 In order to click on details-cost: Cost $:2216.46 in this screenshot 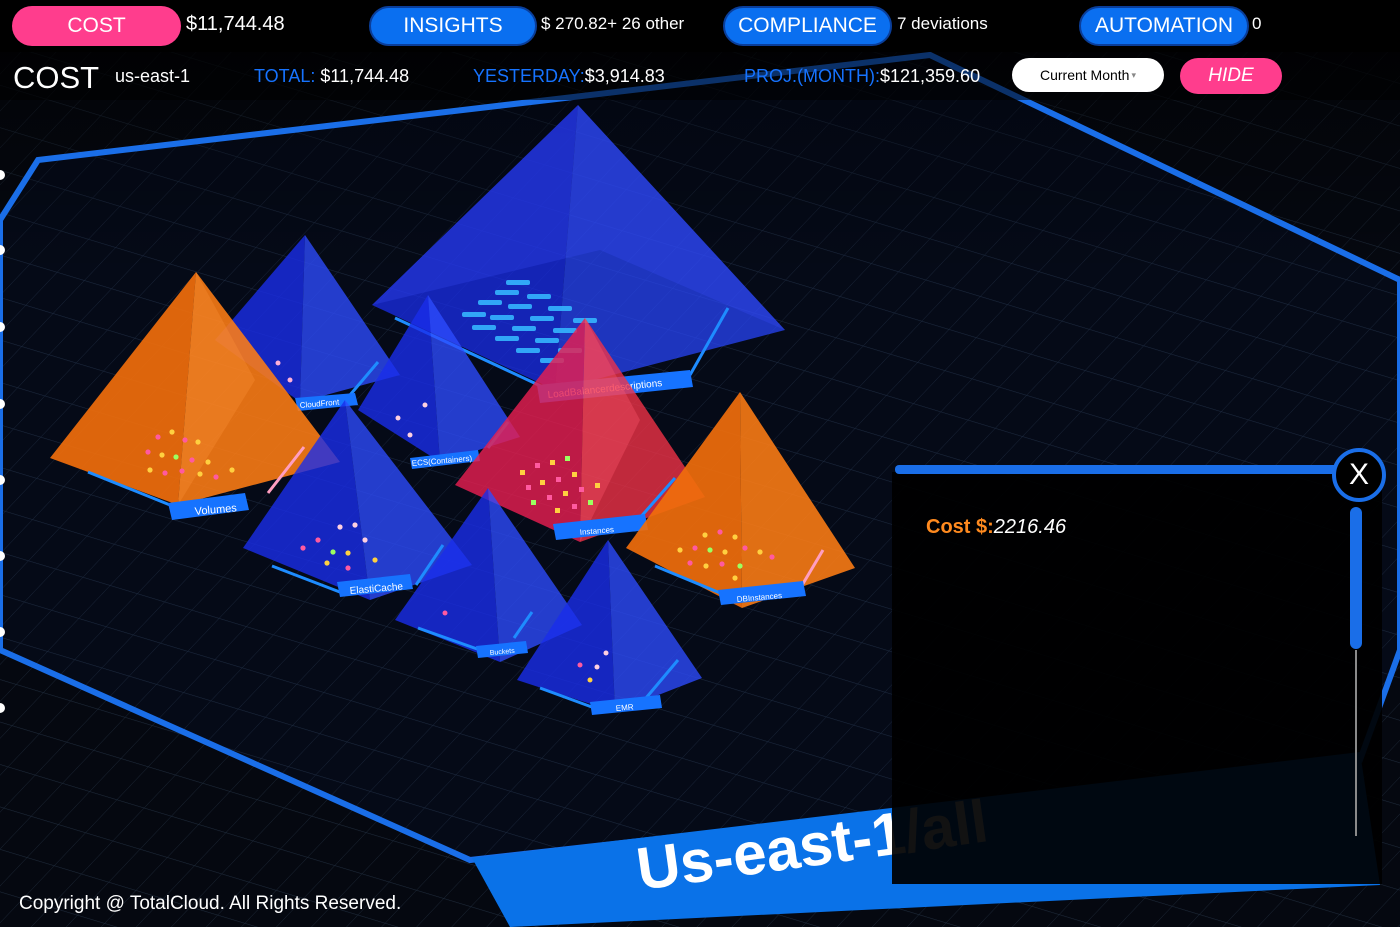, I will do `click(996, 527)`.